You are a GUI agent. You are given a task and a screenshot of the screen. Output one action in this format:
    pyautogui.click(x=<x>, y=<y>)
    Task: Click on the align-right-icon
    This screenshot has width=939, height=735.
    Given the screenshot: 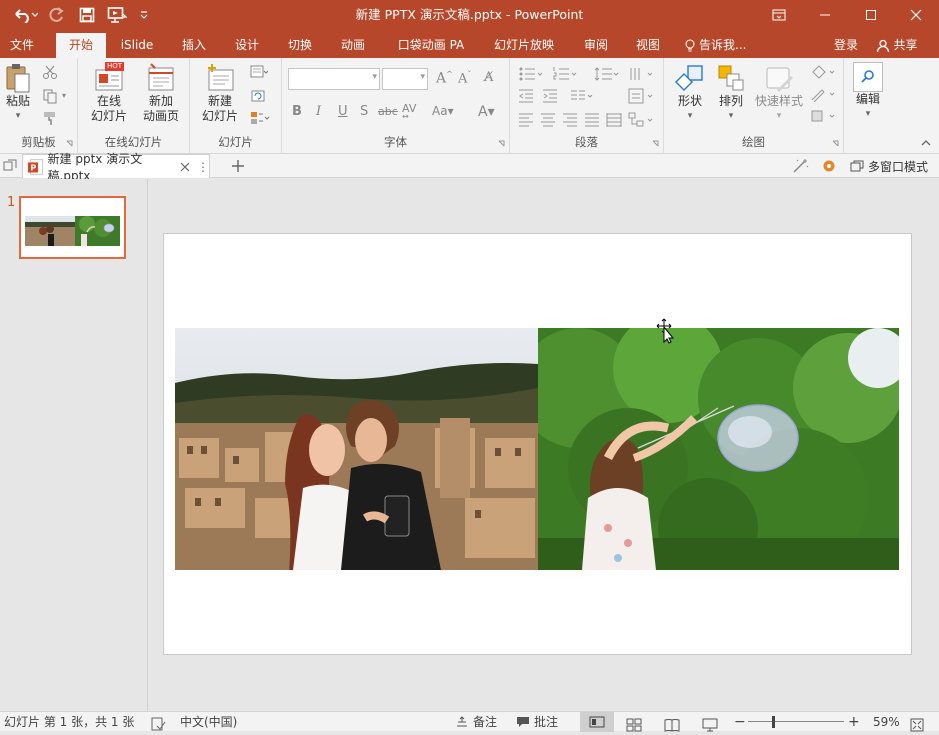 What is the action you would take?
    pyautogui.click(x=570, y=120)
    